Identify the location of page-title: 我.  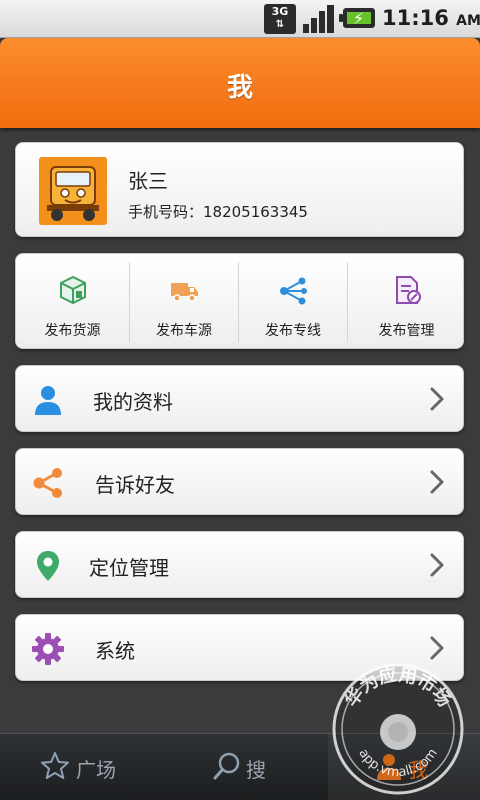
(239, 88).